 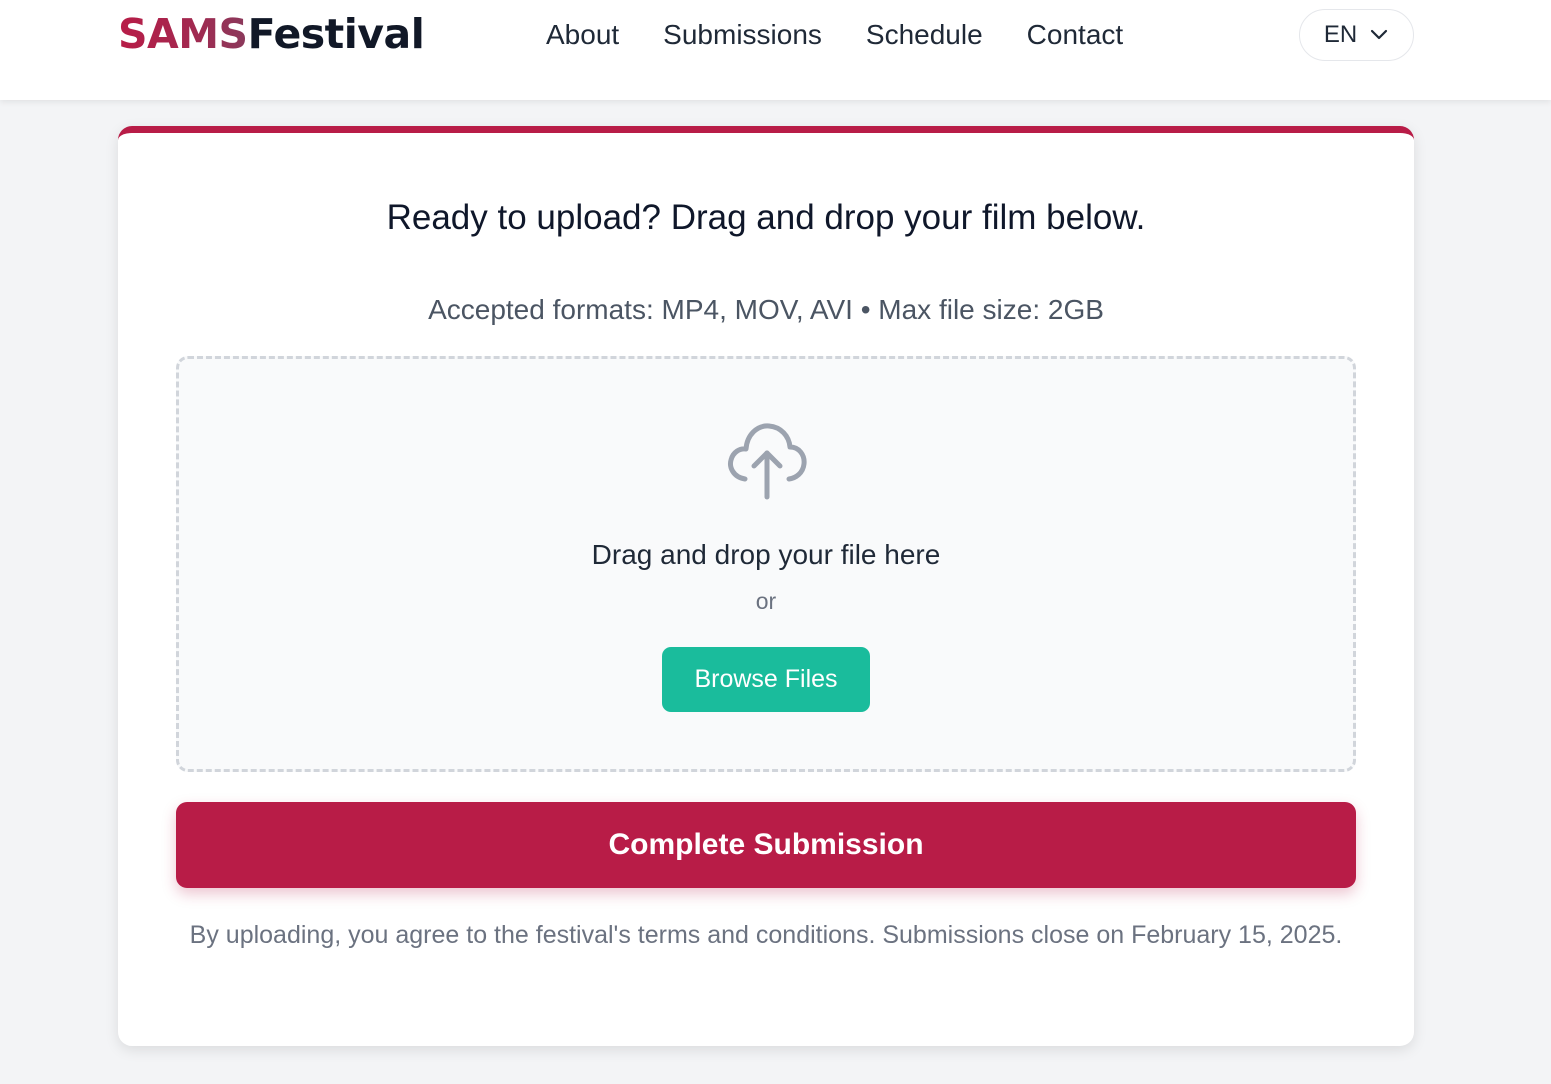 What do you see at coordinates (766, 845) in the screenshot?
I see `complete-submission-button: Complete Submission` at bounding box center [766, 845].